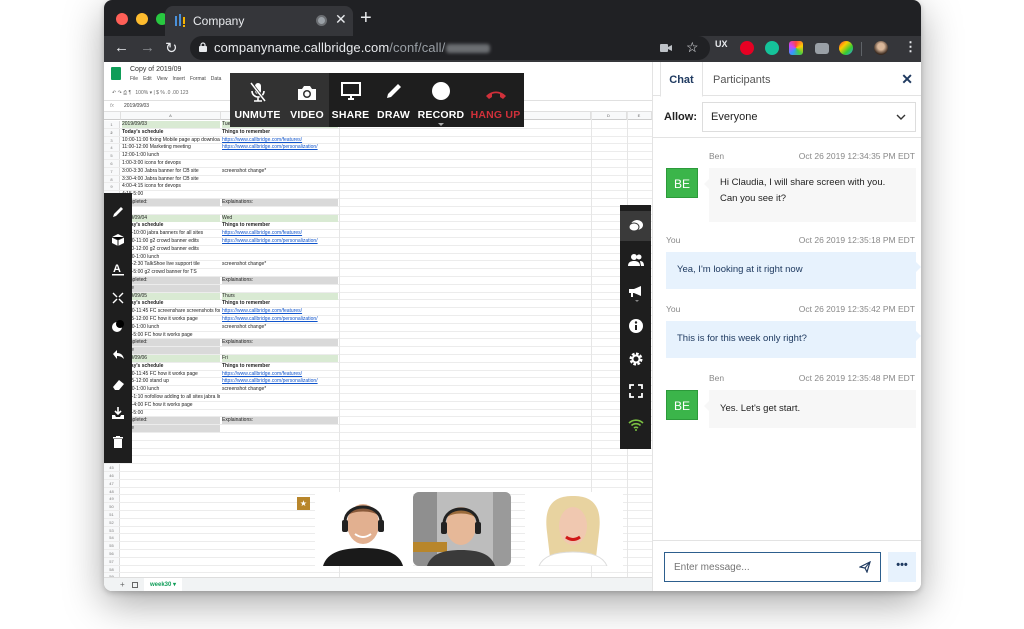 The image size is (1024, 629). I want to click on cell-a: 1:10-4:00 FC how it works page, so click(171, 405).